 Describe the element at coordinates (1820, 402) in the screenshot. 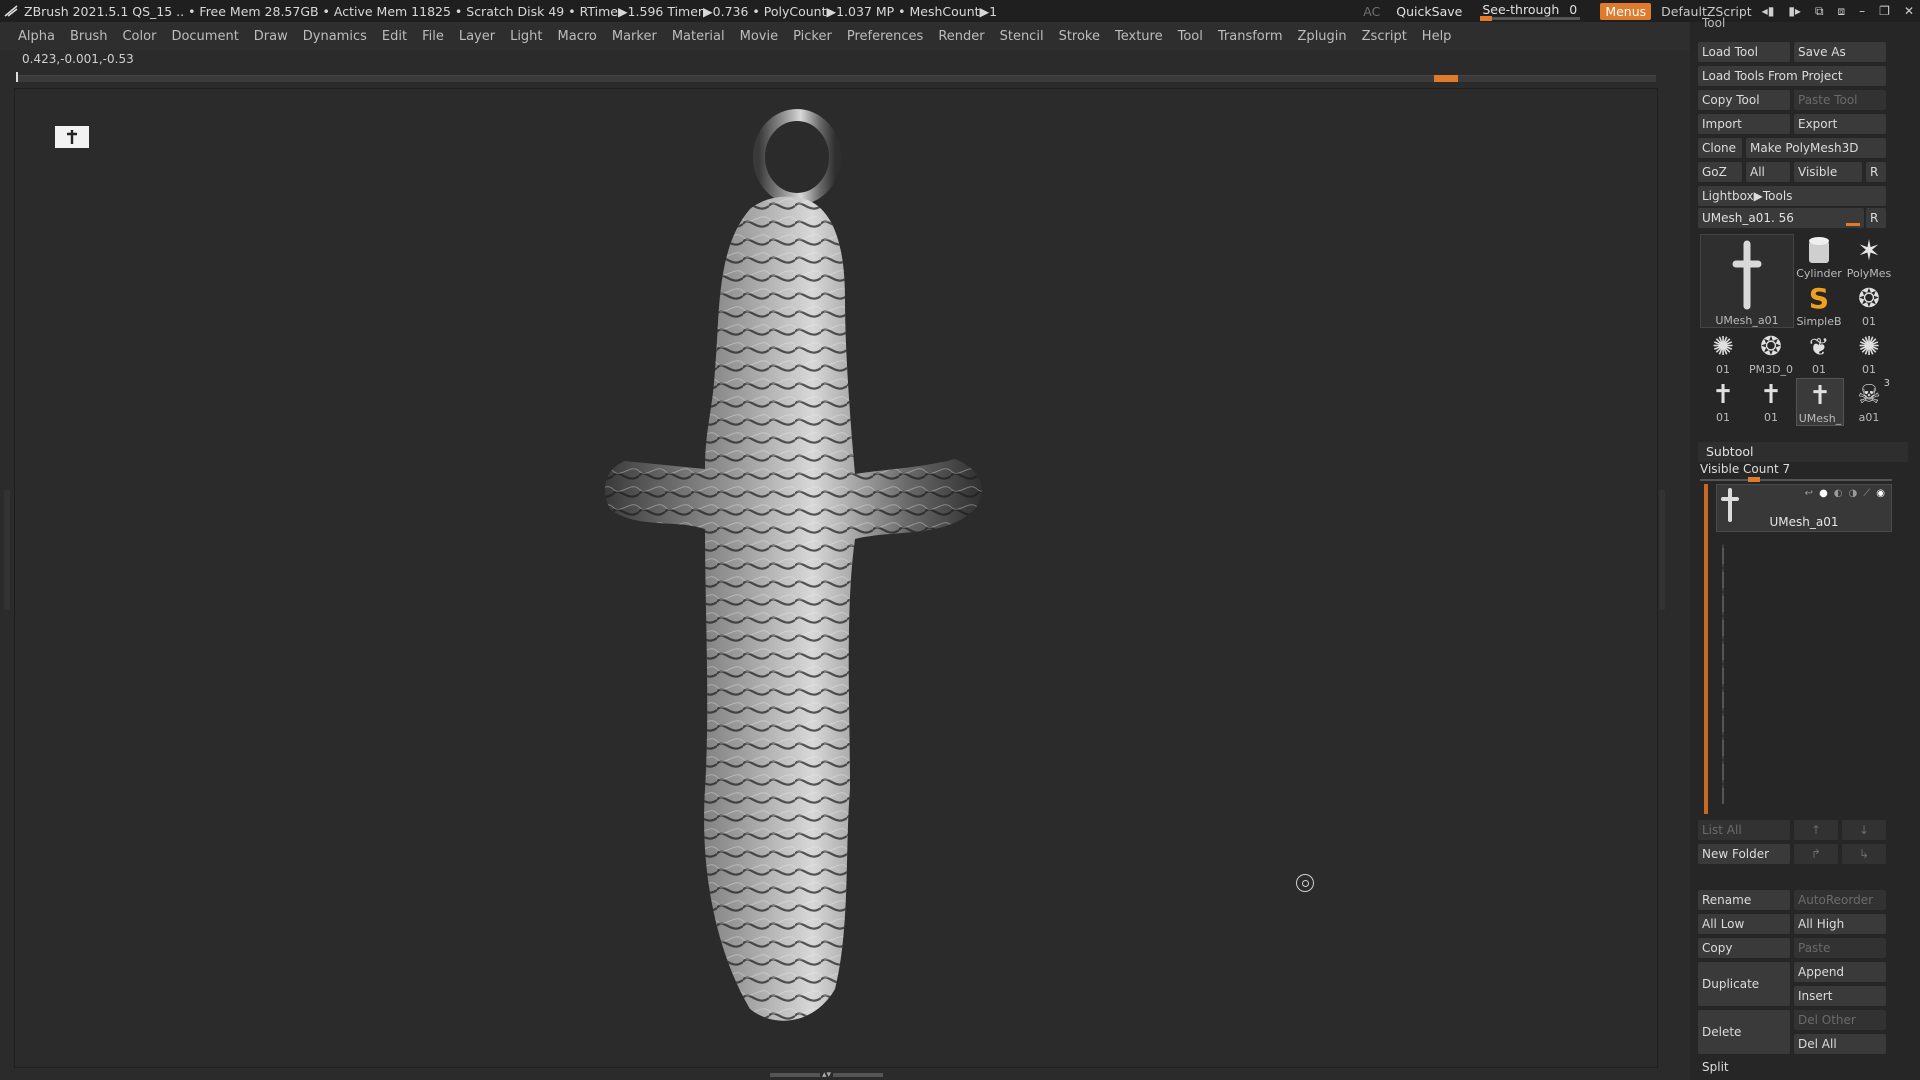

I see `tool-thumb-umesh: ✝ UMesh_` at that location.